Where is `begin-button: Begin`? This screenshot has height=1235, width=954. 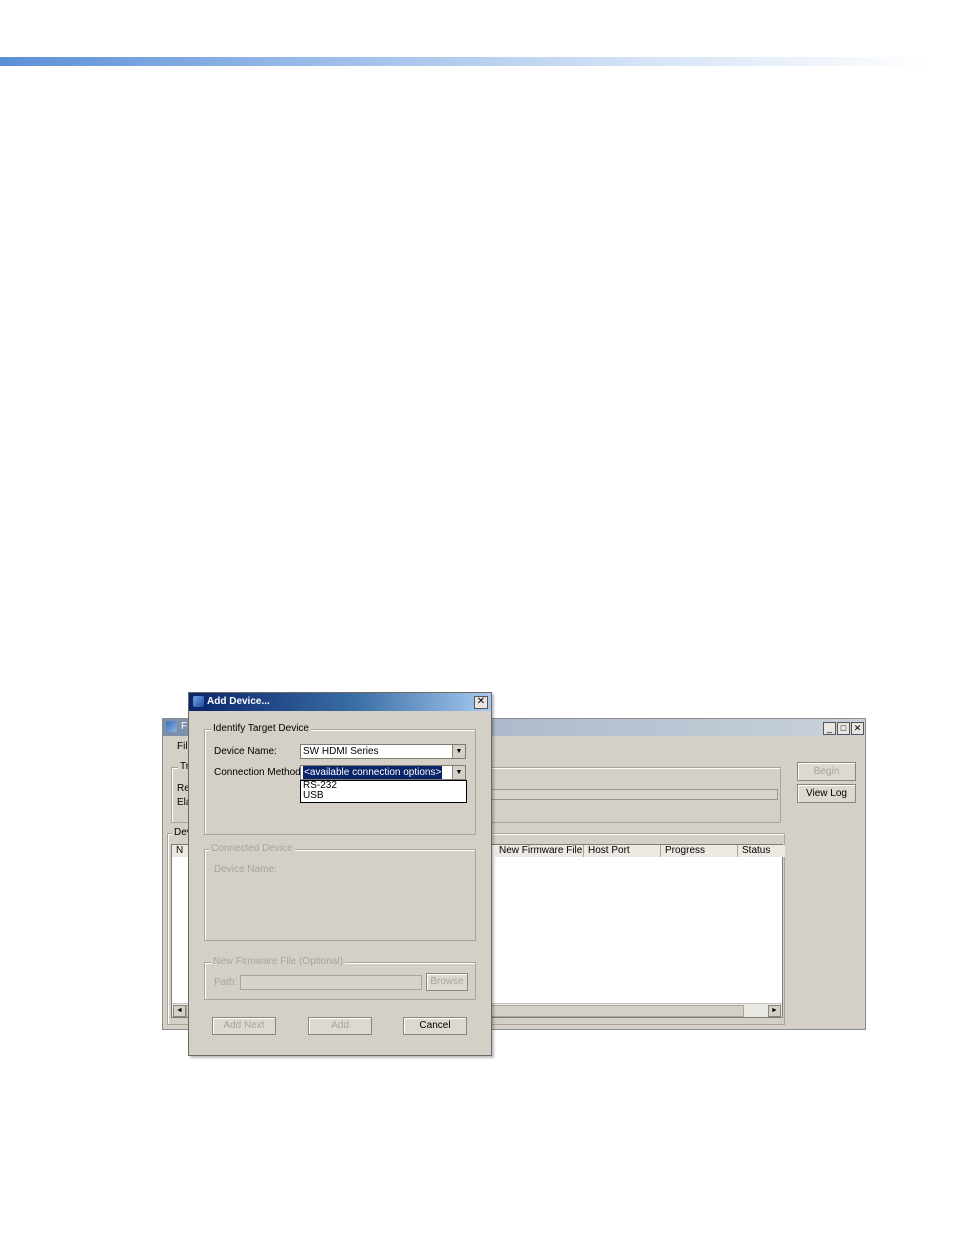
begin-button: Begin is located at coordinates (826, 771).